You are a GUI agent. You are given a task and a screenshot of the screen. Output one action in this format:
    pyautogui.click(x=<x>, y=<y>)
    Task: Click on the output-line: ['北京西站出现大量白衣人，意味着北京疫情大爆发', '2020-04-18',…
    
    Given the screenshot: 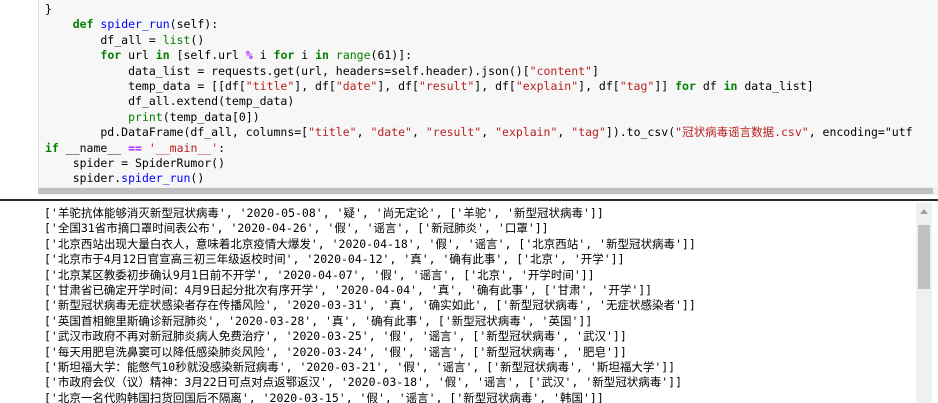 What is the action you would take?
    pyautogui.click(x=370, y=243)
    